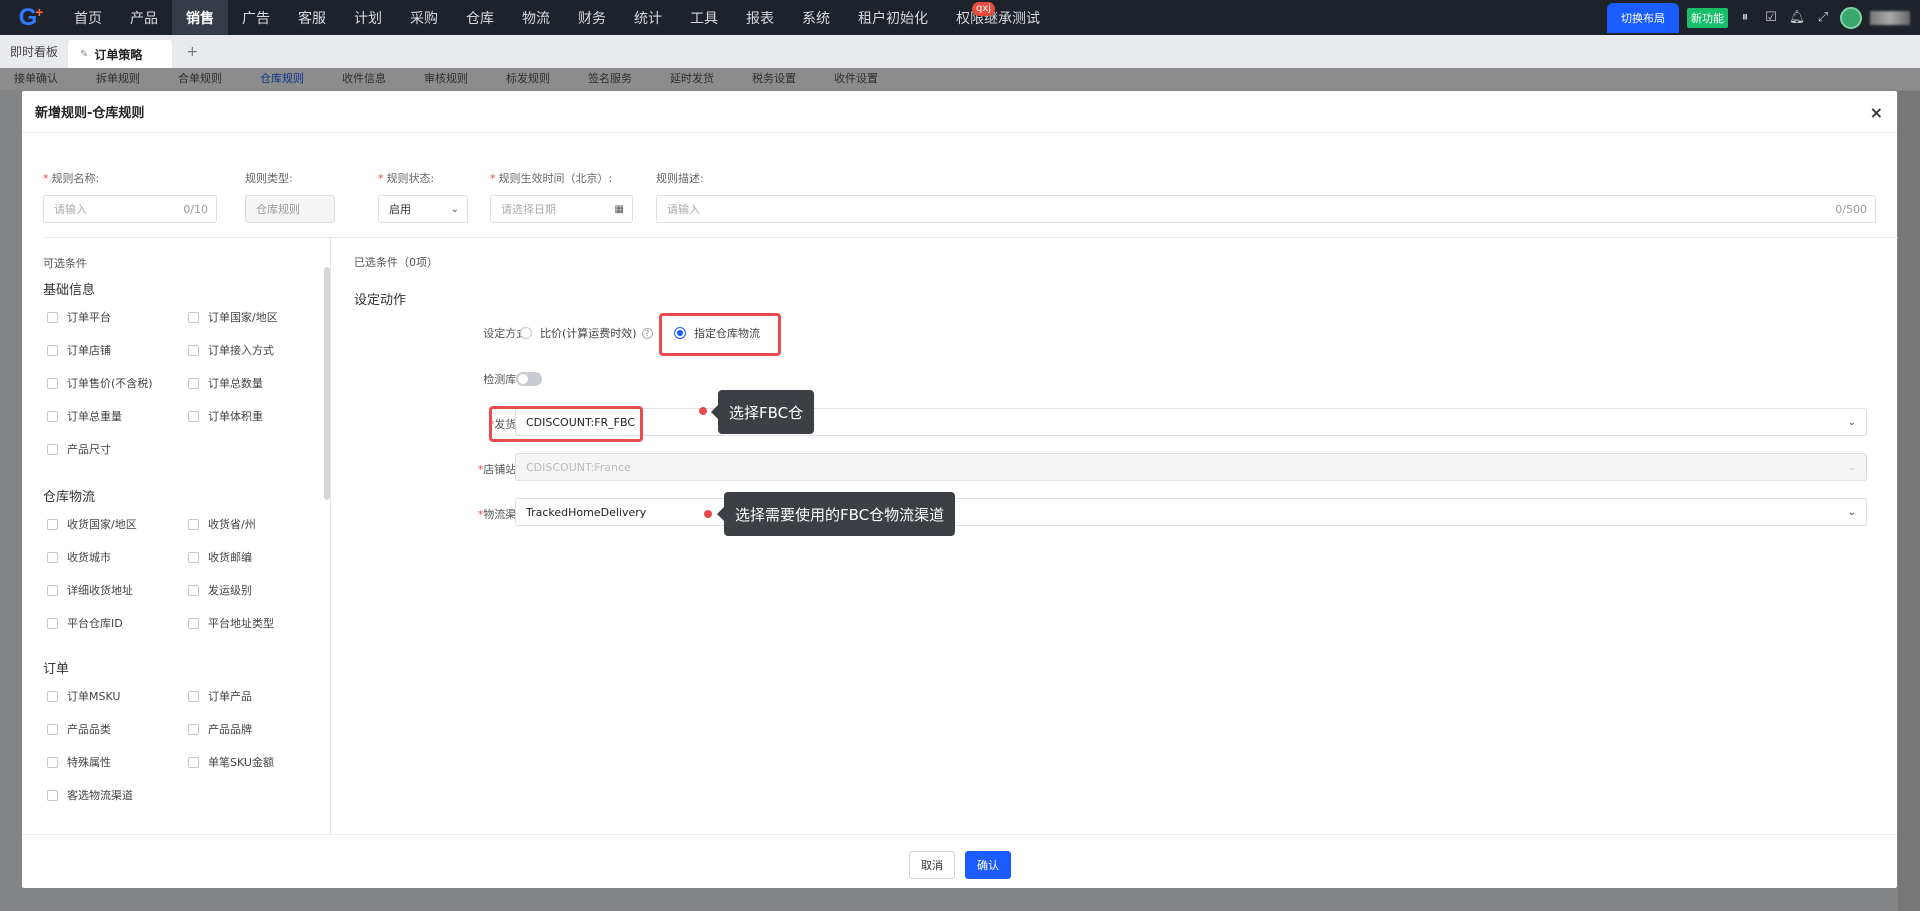  What do you see at coordinates (893, 17) in the screenshot?
I see `nav-item-tenant-init: 租户初始化` at bounding box center [893, 17].